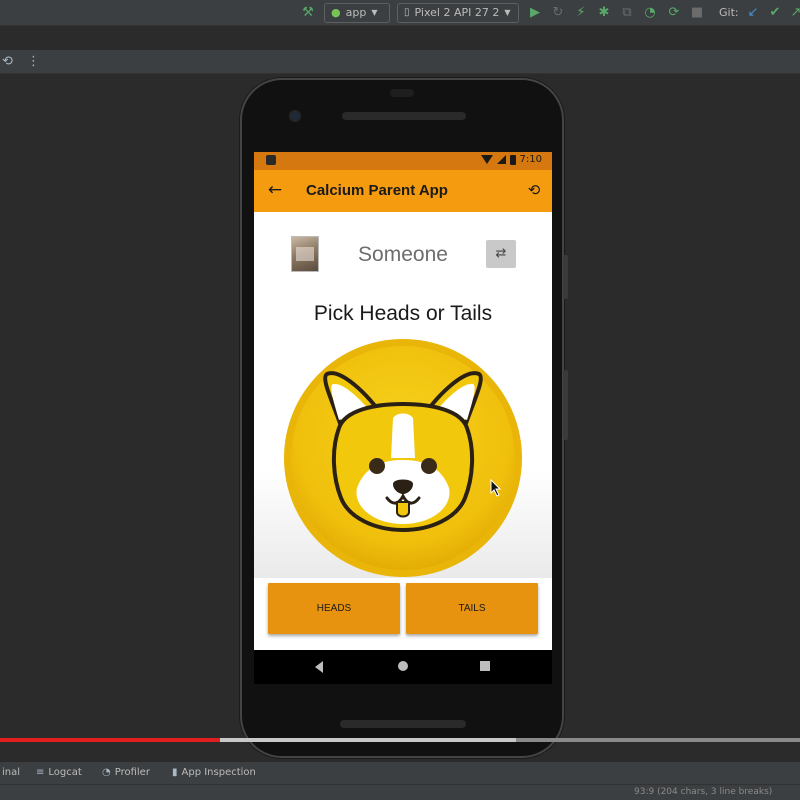 Image resolution: width=800 pixels, height=800 pixels. What do you see at coordinates (565, 277) in the screenshot?
I see `volume-button` at bounding box center [565, 277].